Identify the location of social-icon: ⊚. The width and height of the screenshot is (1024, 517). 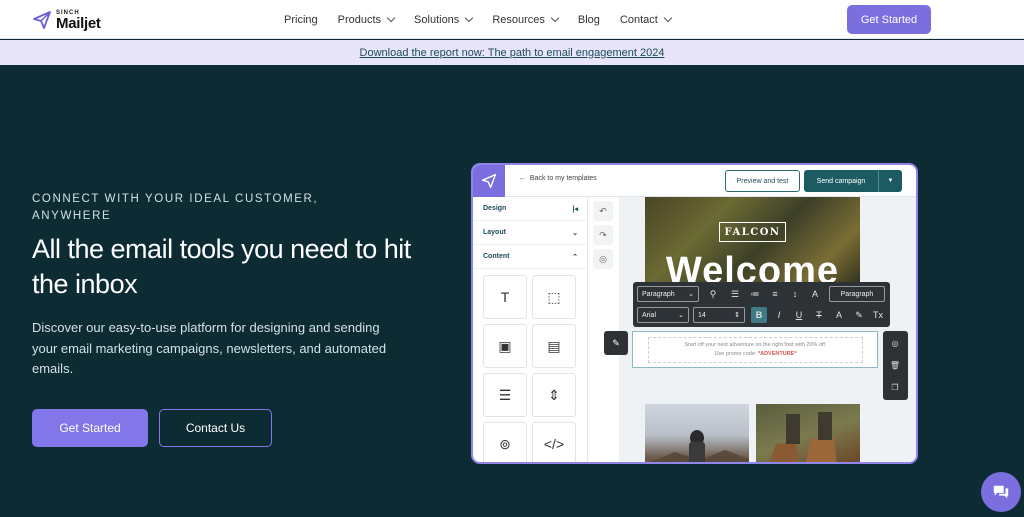
(505, 443).